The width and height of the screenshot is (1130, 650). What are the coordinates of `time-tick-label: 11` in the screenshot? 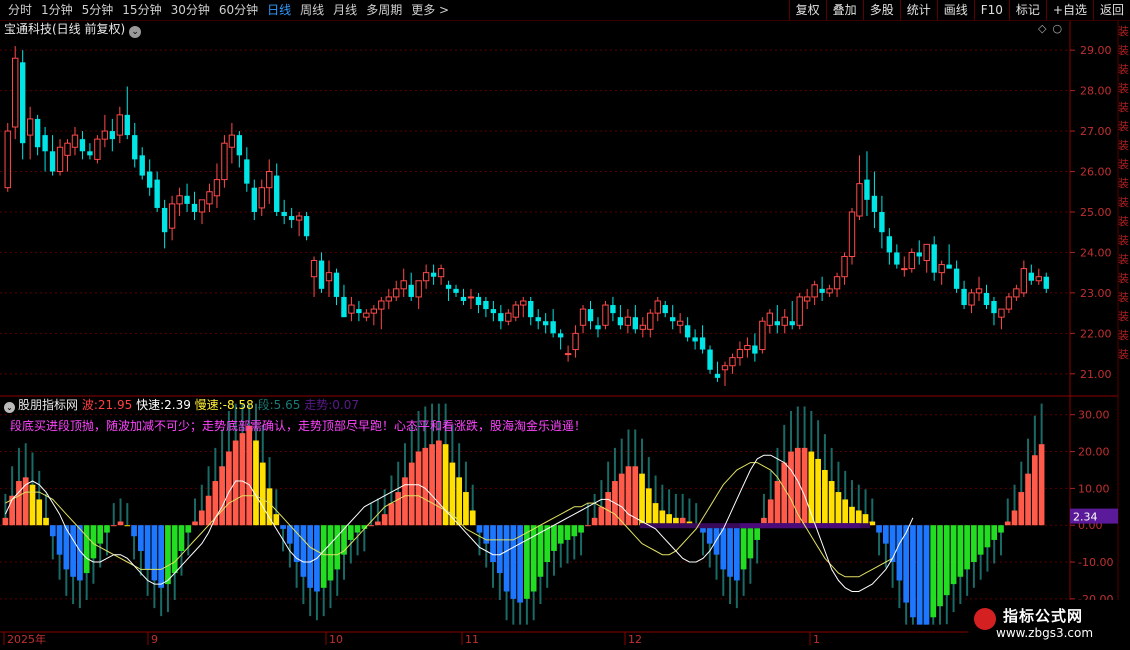 It's located at (472, 639).